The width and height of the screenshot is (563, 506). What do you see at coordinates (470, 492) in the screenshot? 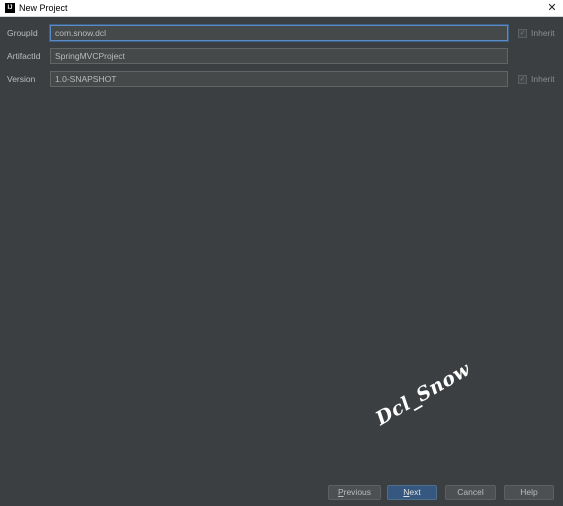
I see `cancel-button: Cancel` at bounding box center [470, 492].